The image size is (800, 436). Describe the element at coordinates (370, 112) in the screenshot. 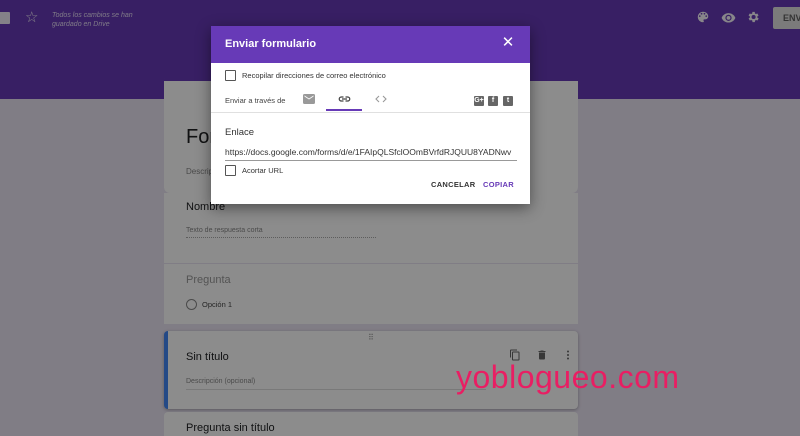

I see `dialog-divider` at that location.